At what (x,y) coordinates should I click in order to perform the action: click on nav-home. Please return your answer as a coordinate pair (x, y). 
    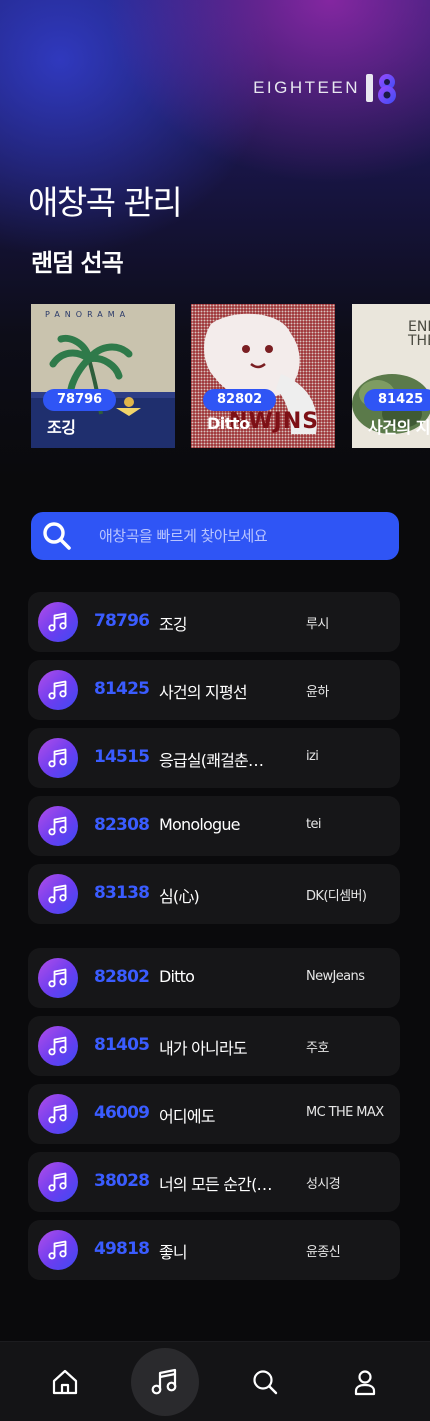
    Looking at the image, I should click on (65, 1381).